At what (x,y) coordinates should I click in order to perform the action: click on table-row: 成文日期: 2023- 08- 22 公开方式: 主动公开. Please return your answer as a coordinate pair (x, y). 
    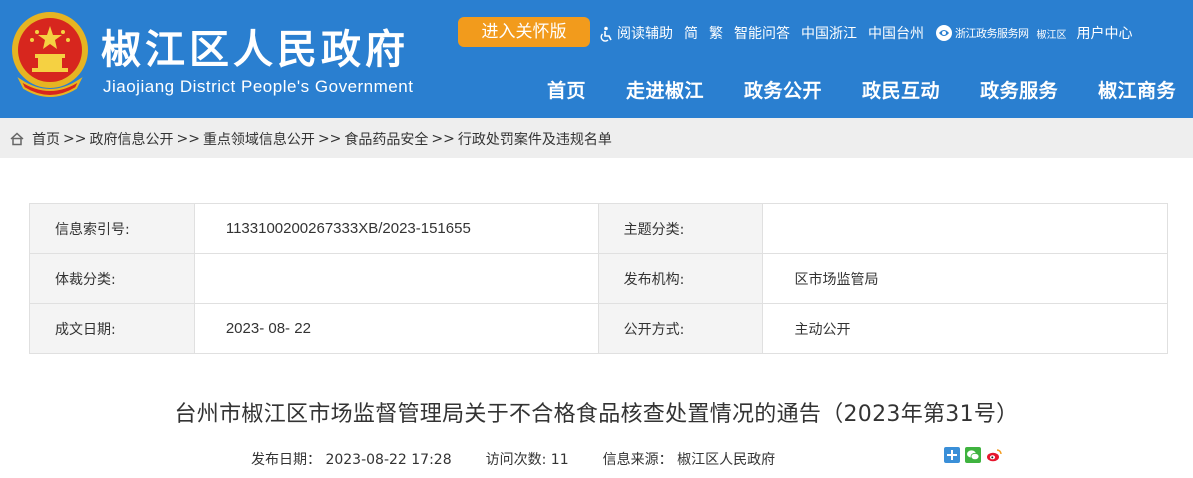
    Looking at the image, I should click on (598, 328).